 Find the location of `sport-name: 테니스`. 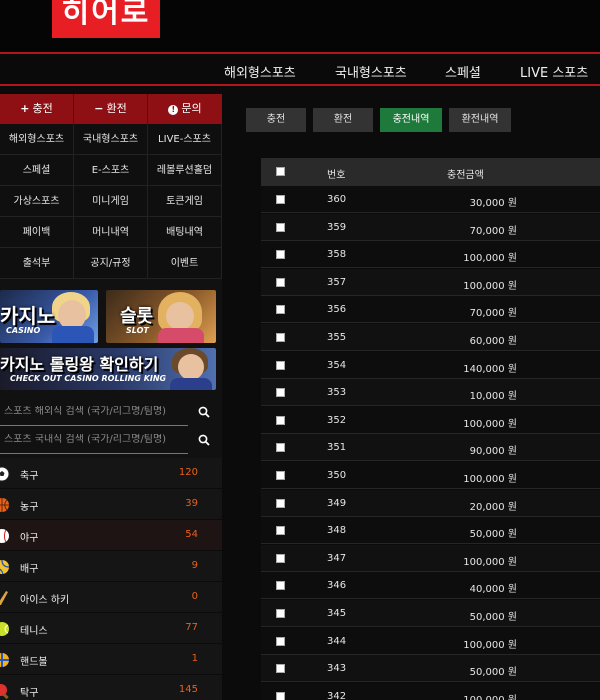

sport-name: 테니스 is located at coordinates (34, 631).